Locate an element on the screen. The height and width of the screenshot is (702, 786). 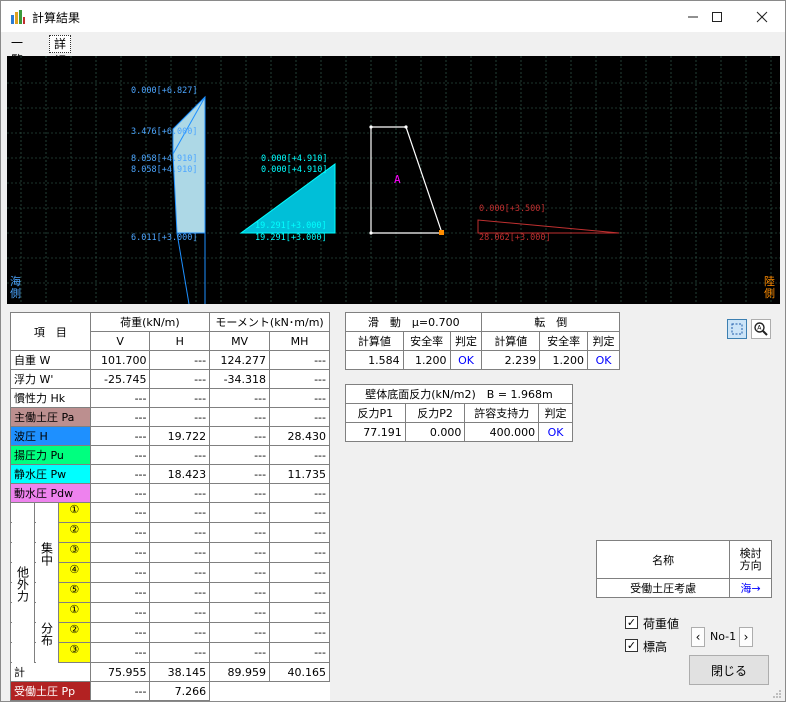
item-number: ⑤ is located at coordinates (74, 592).